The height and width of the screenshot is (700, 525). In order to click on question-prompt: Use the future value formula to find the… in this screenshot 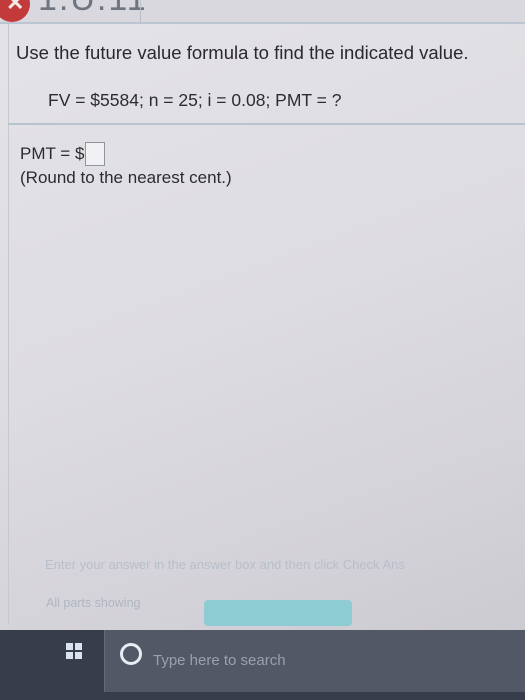, I will do `click(242, 52)`.